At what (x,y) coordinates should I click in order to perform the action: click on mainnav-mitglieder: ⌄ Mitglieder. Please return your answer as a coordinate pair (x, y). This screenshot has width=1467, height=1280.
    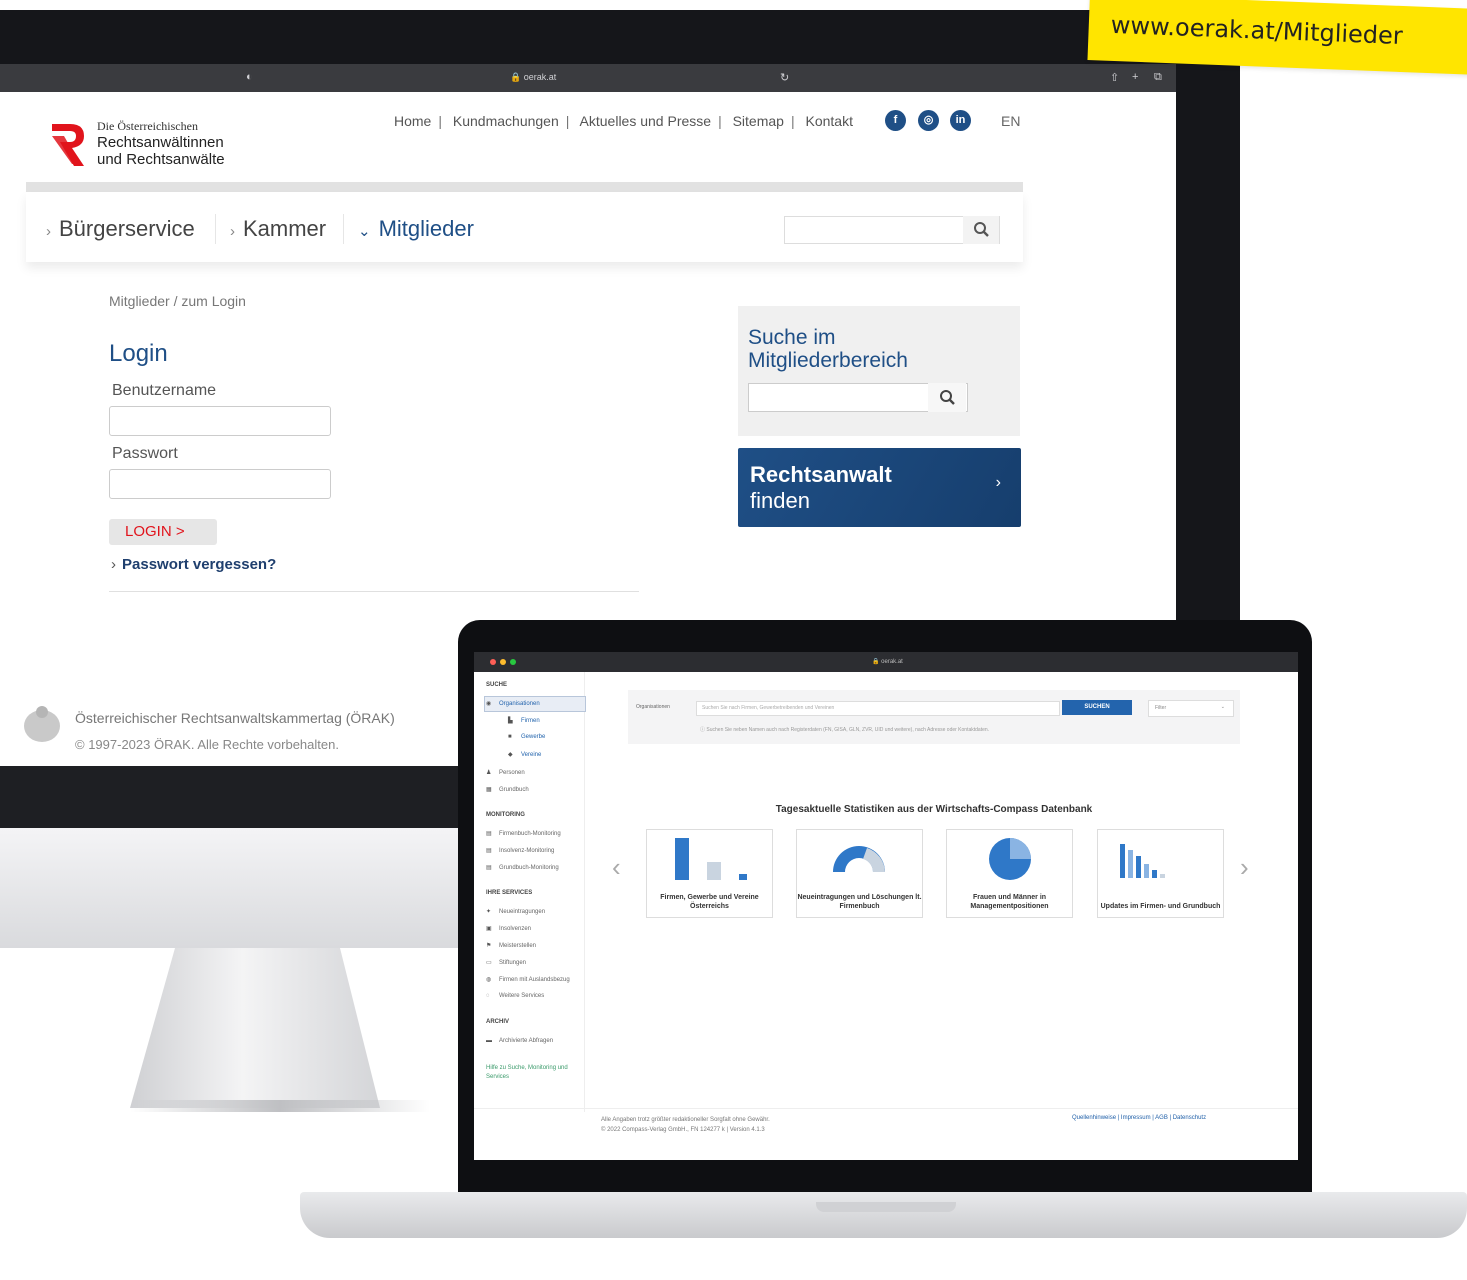
    Looking at the image, I should click on (416, 229).